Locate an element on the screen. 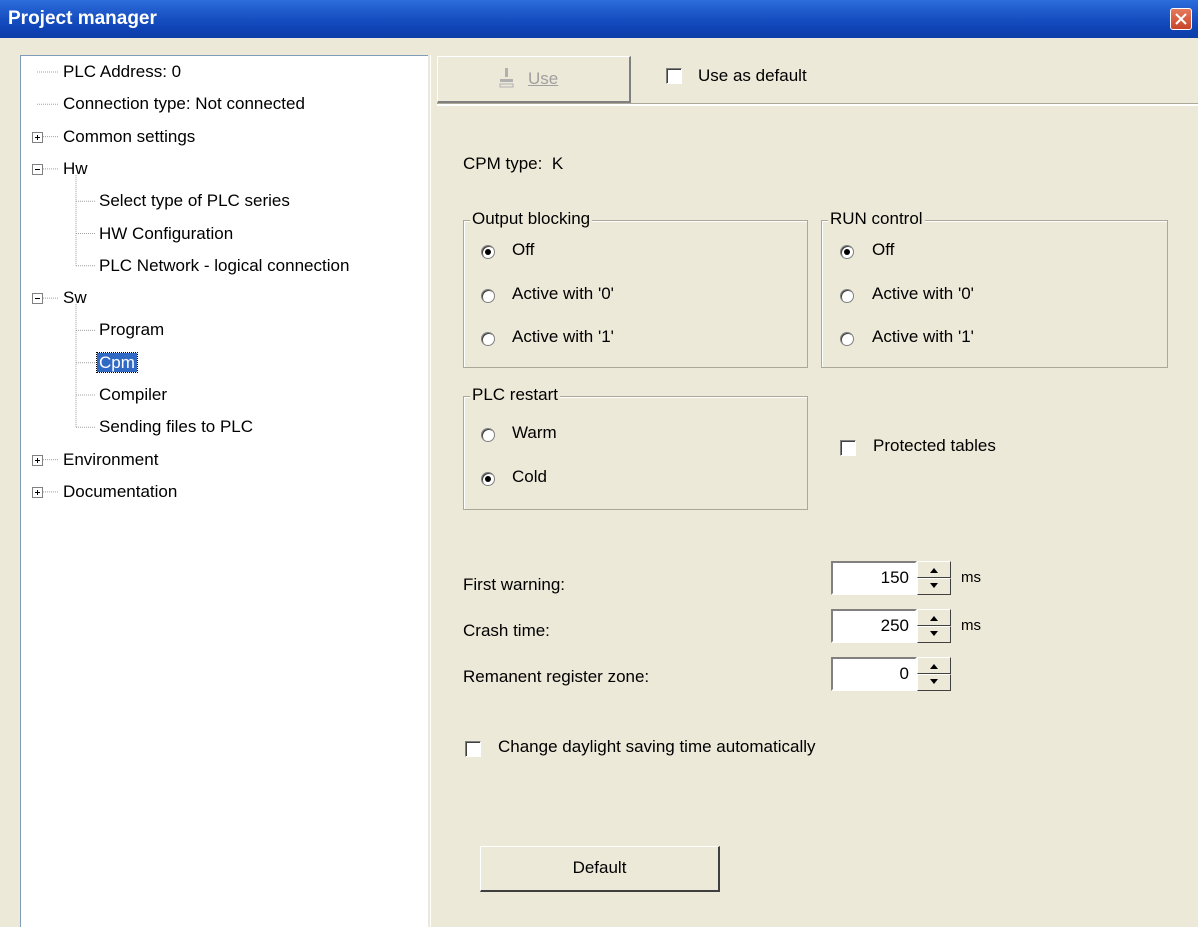 The width and height of the screenshot is (1198, 927). tree-item: Documentation is located at coordinates (120, 492).